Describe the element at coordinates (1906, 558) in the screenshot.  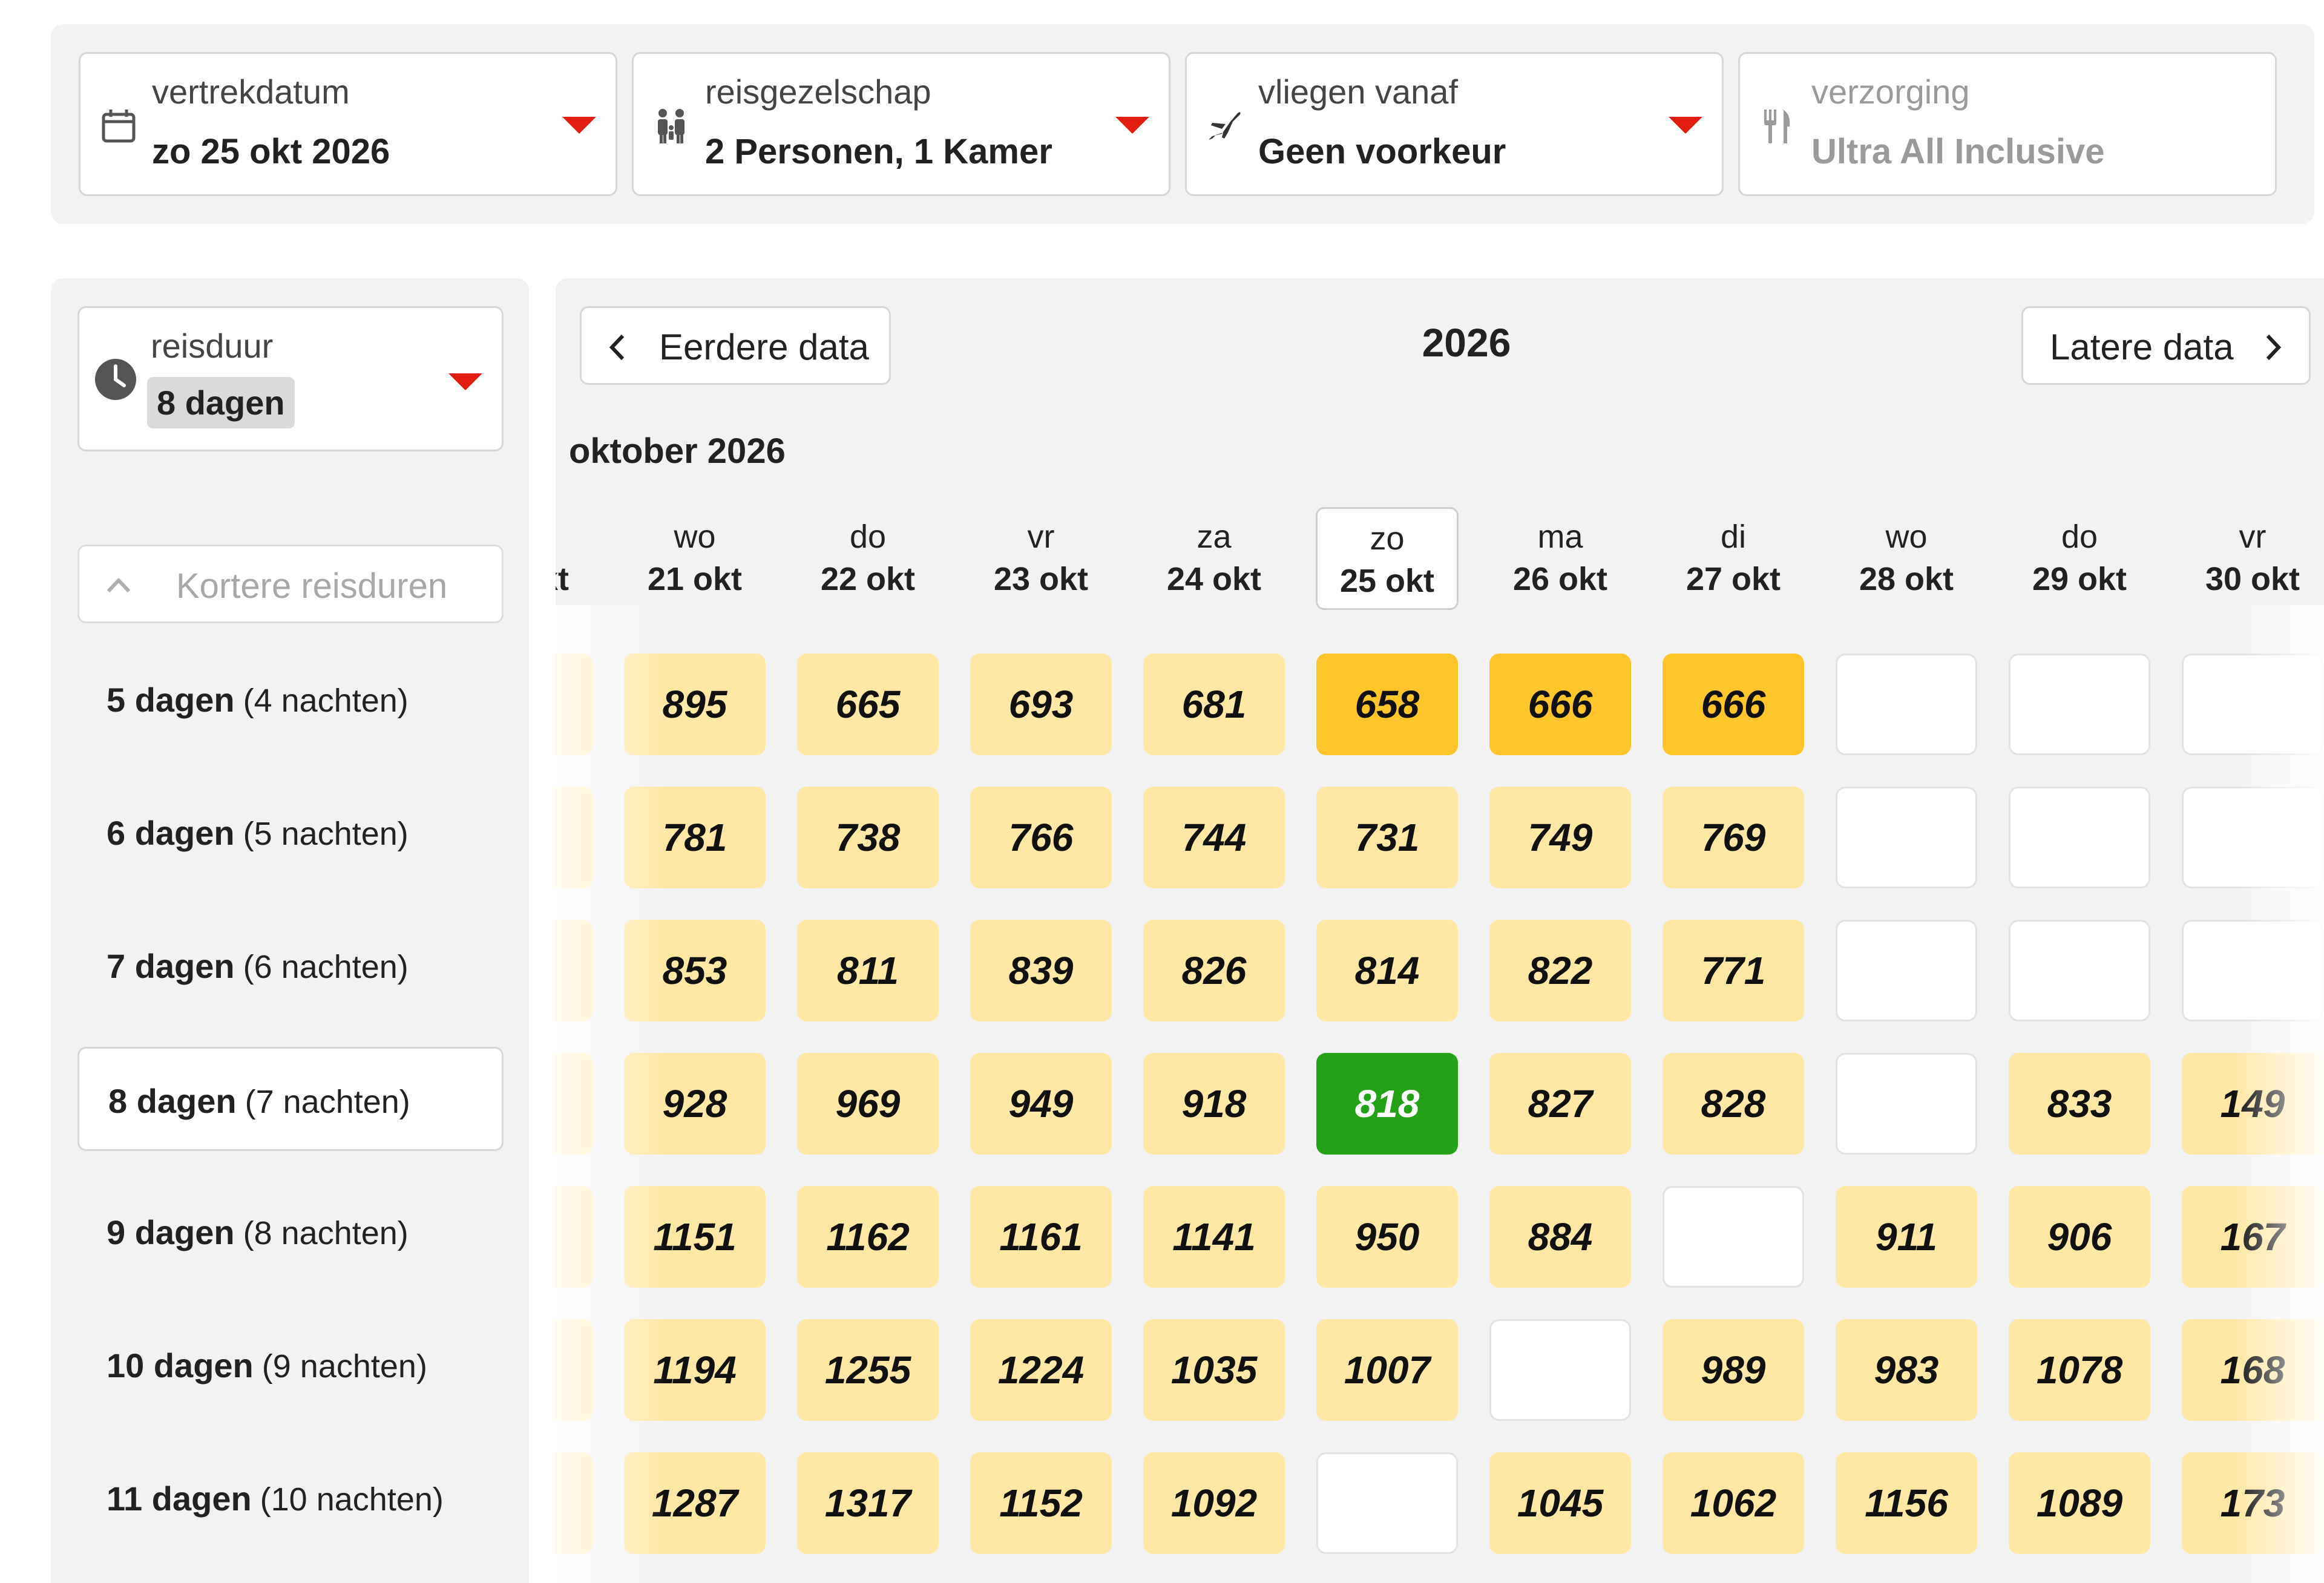
I see `day-column-header: wo 28 okt` at that location.